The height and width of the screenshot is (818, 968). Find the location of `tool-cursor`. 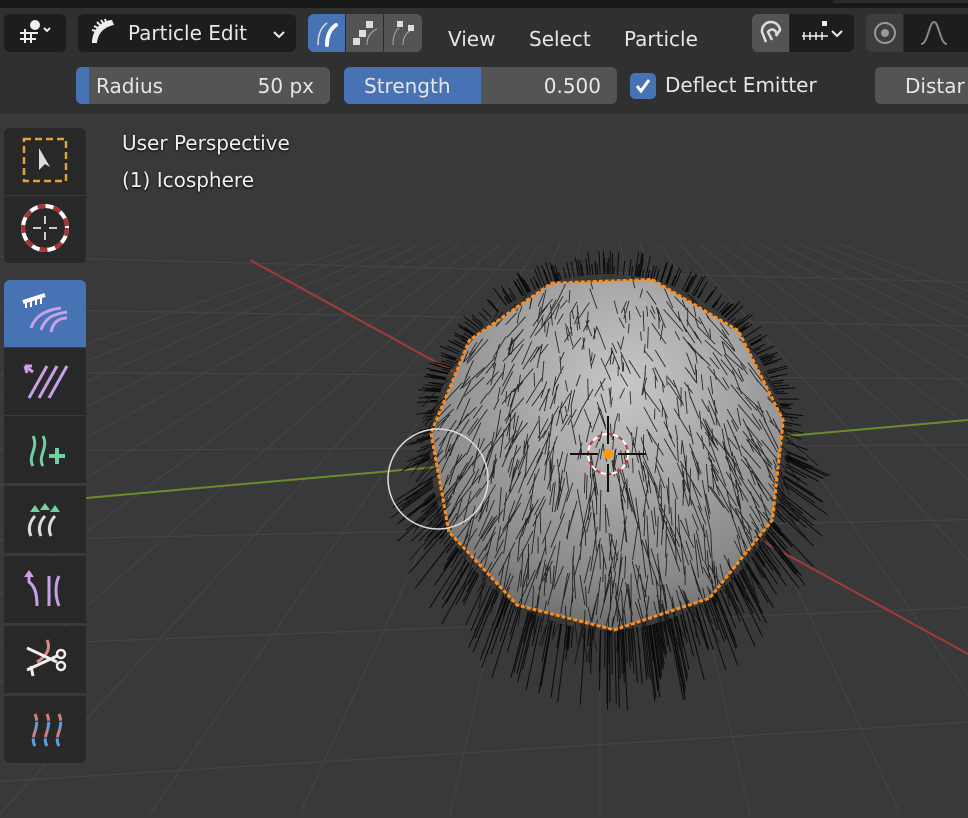

tool-cursor is located at coordinates (45, 230).